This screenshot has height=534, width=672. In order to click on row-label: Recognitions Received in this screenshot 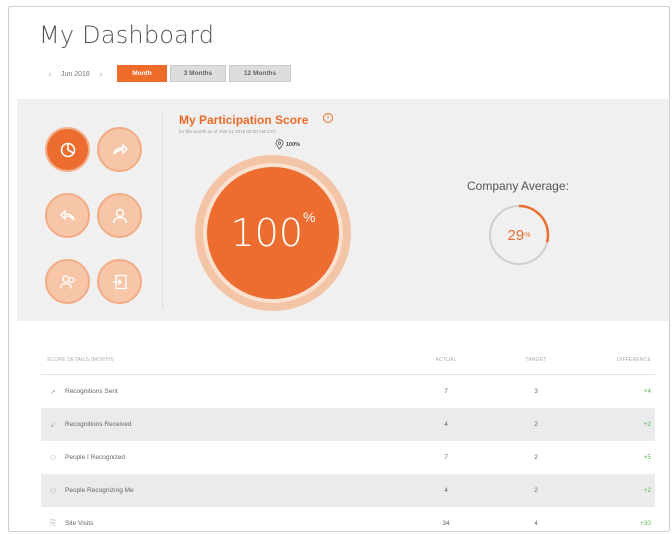, I will do `click(98, 424)`.